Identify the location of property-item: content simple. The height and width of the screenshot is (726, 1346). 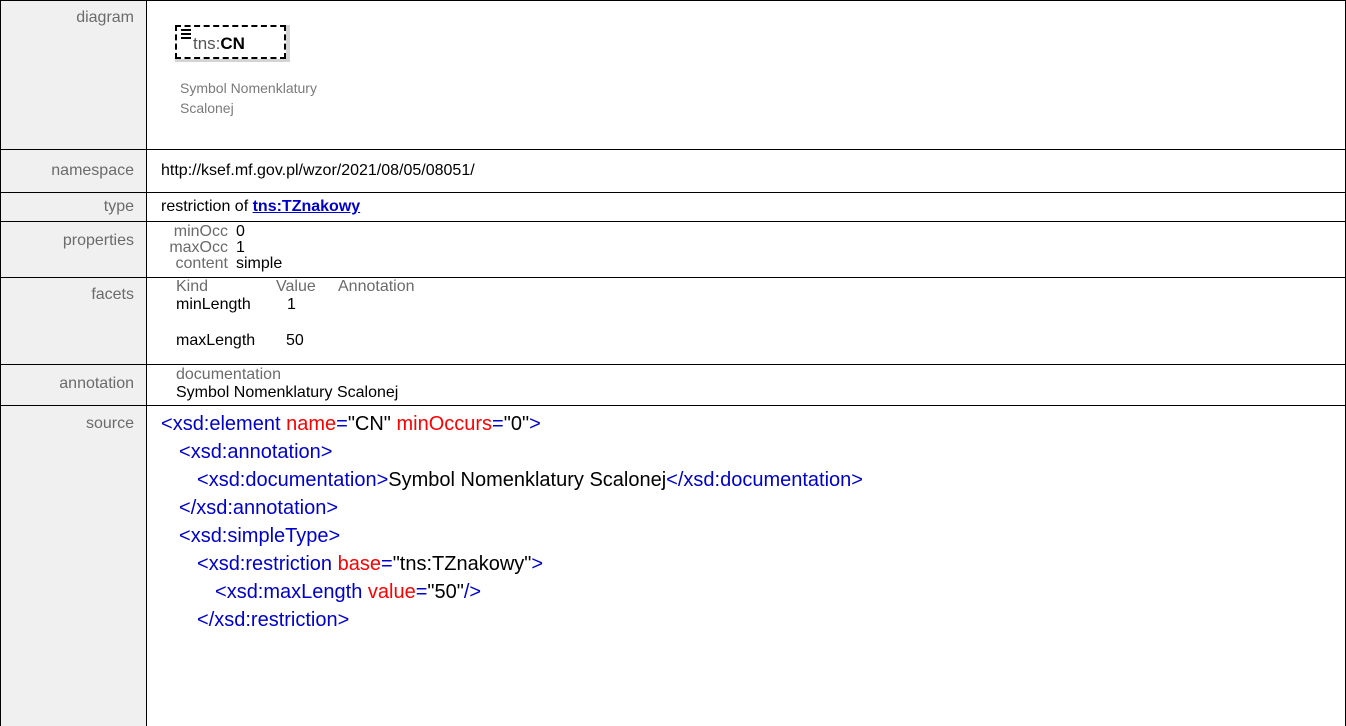
(298, 264).